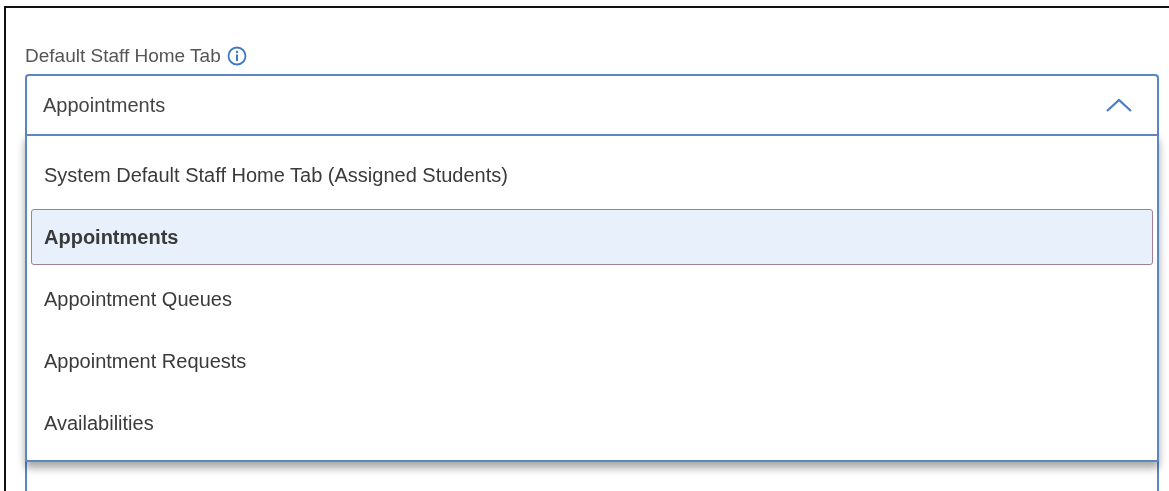 The height and width of the screenshot is (491, 1169). Describe the element at coordinates (123, 56) in the screenshot. I see `field-label: Default Staff Home Tab` at that location.